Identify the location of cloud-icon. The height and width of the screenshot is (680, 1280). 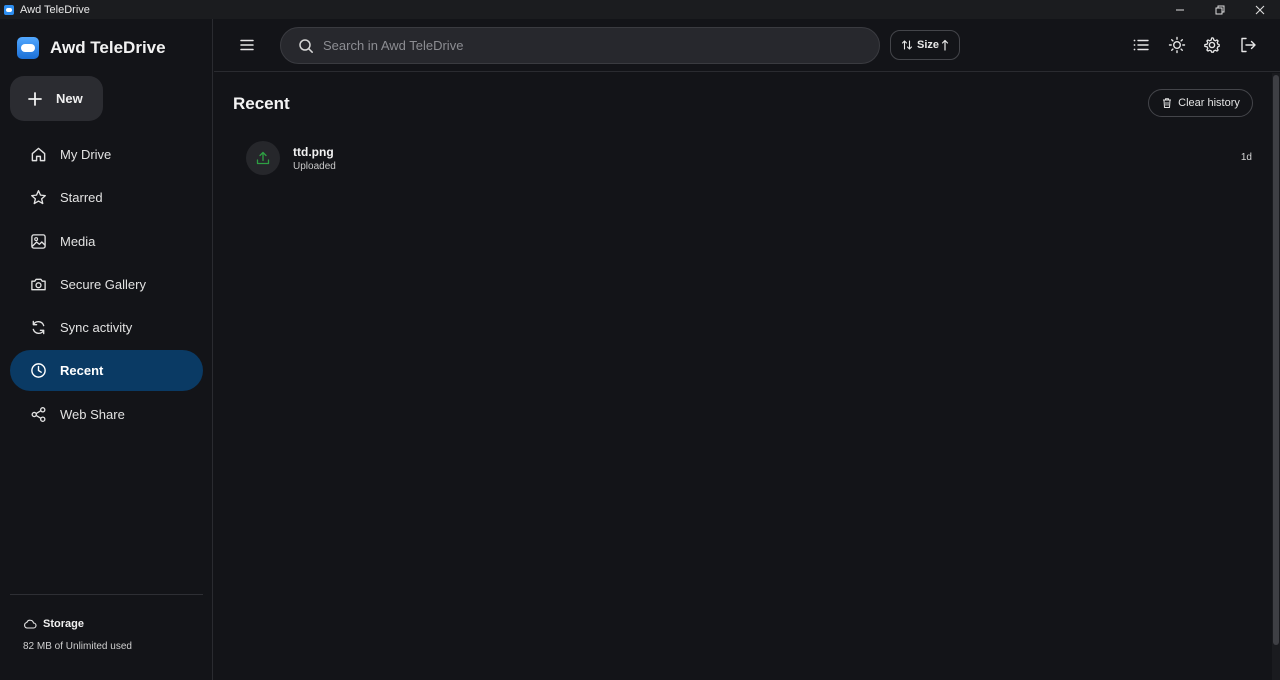
(30, 624).